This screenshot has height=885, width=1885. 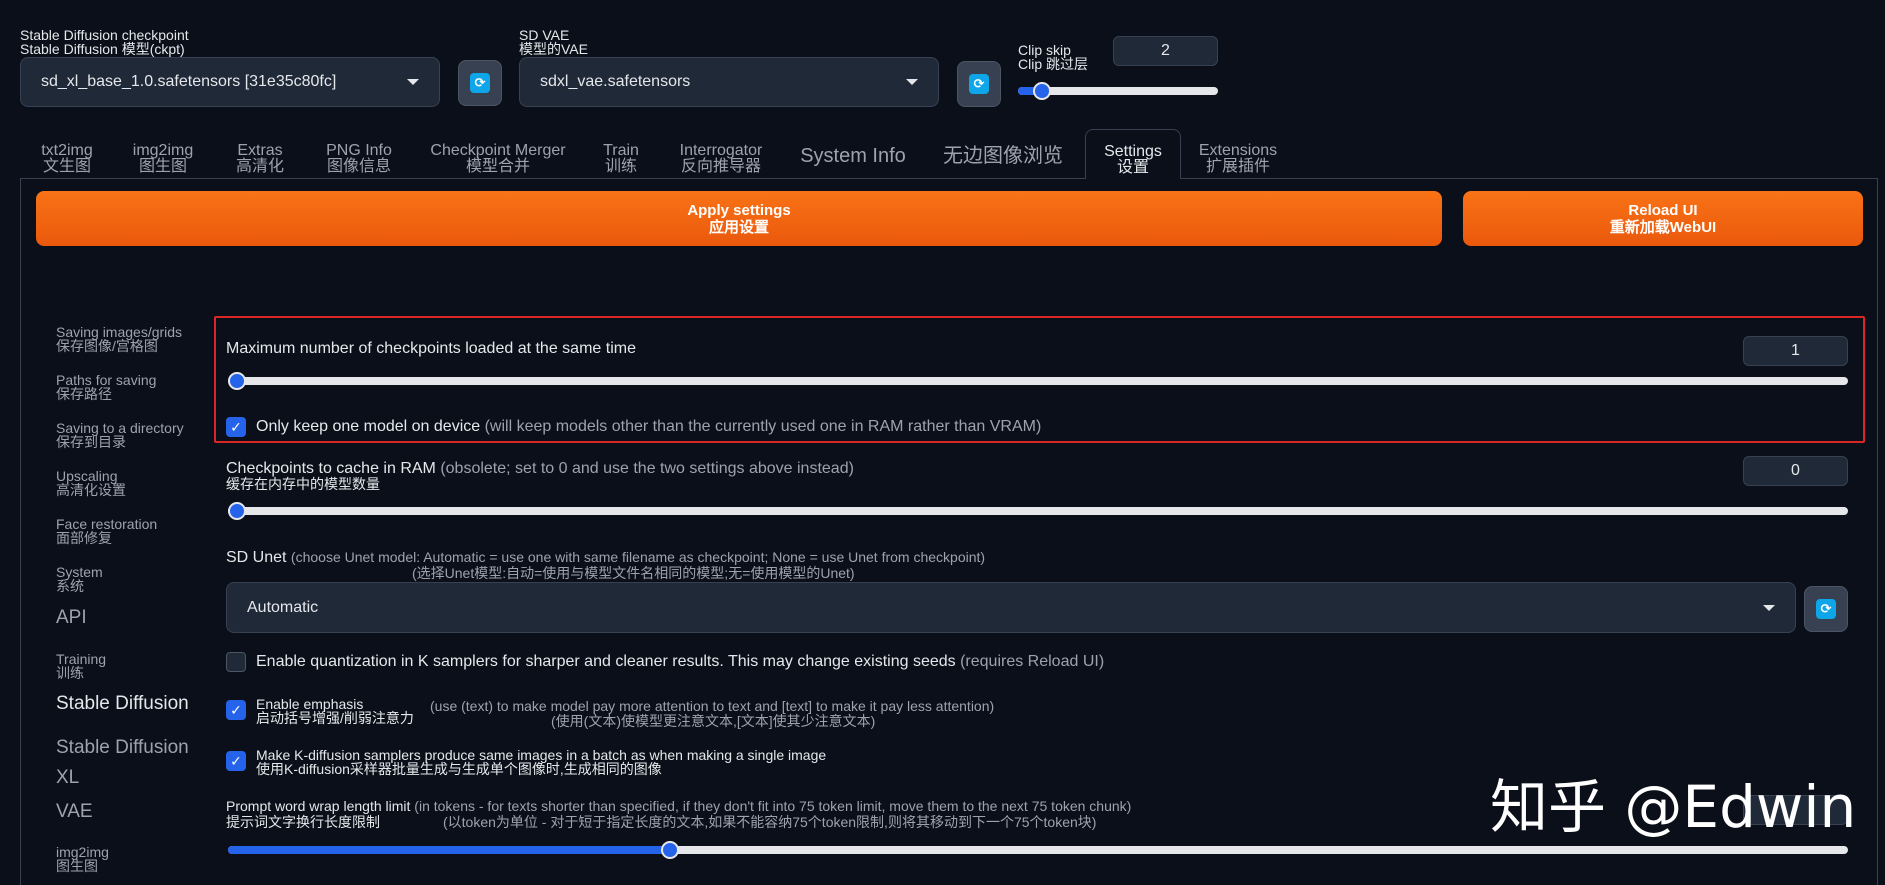 What do you see at coordinates (498, 159) in the screenshot?
I see `tab-checkpoint-merger: Checkpoint Merger 模型合并` at bounding box center [498, 159].